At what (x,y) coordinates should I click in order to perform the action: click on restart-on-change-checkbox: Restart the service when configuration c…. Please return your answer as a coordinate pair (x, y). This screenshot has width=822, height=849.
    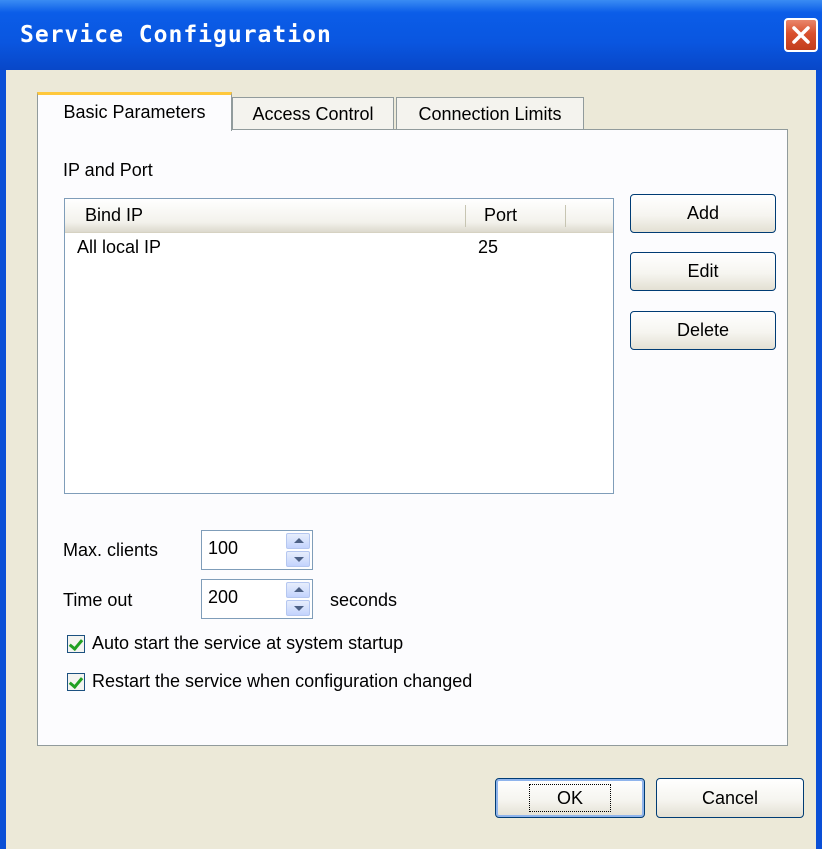
    Looking at the image, I should click on (317, 683).